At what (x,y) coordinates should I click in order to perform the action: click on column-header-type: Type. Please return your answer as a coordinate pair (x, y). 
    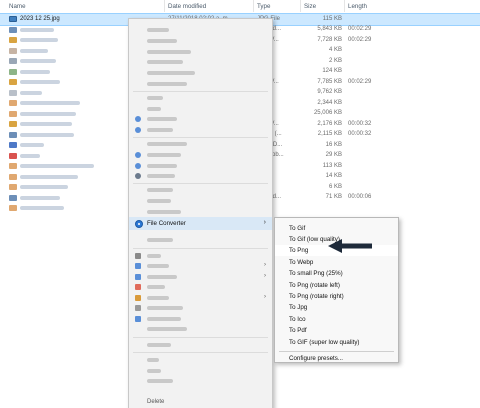
    Looking at the image, I should click on (263, 6).